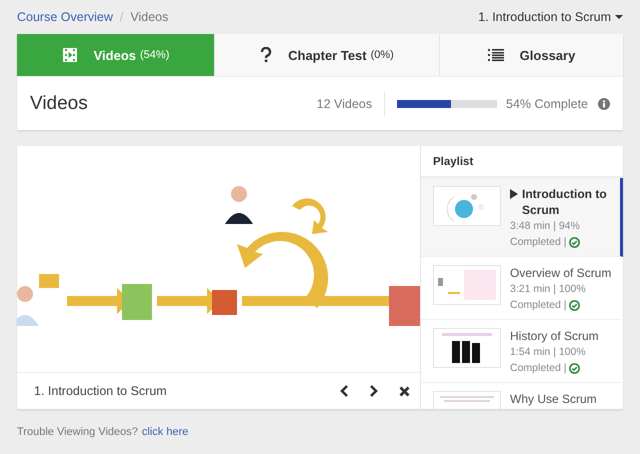  Describe the element at coordinates (374, 391) in the screenshot. I see `next-icon` at that location.